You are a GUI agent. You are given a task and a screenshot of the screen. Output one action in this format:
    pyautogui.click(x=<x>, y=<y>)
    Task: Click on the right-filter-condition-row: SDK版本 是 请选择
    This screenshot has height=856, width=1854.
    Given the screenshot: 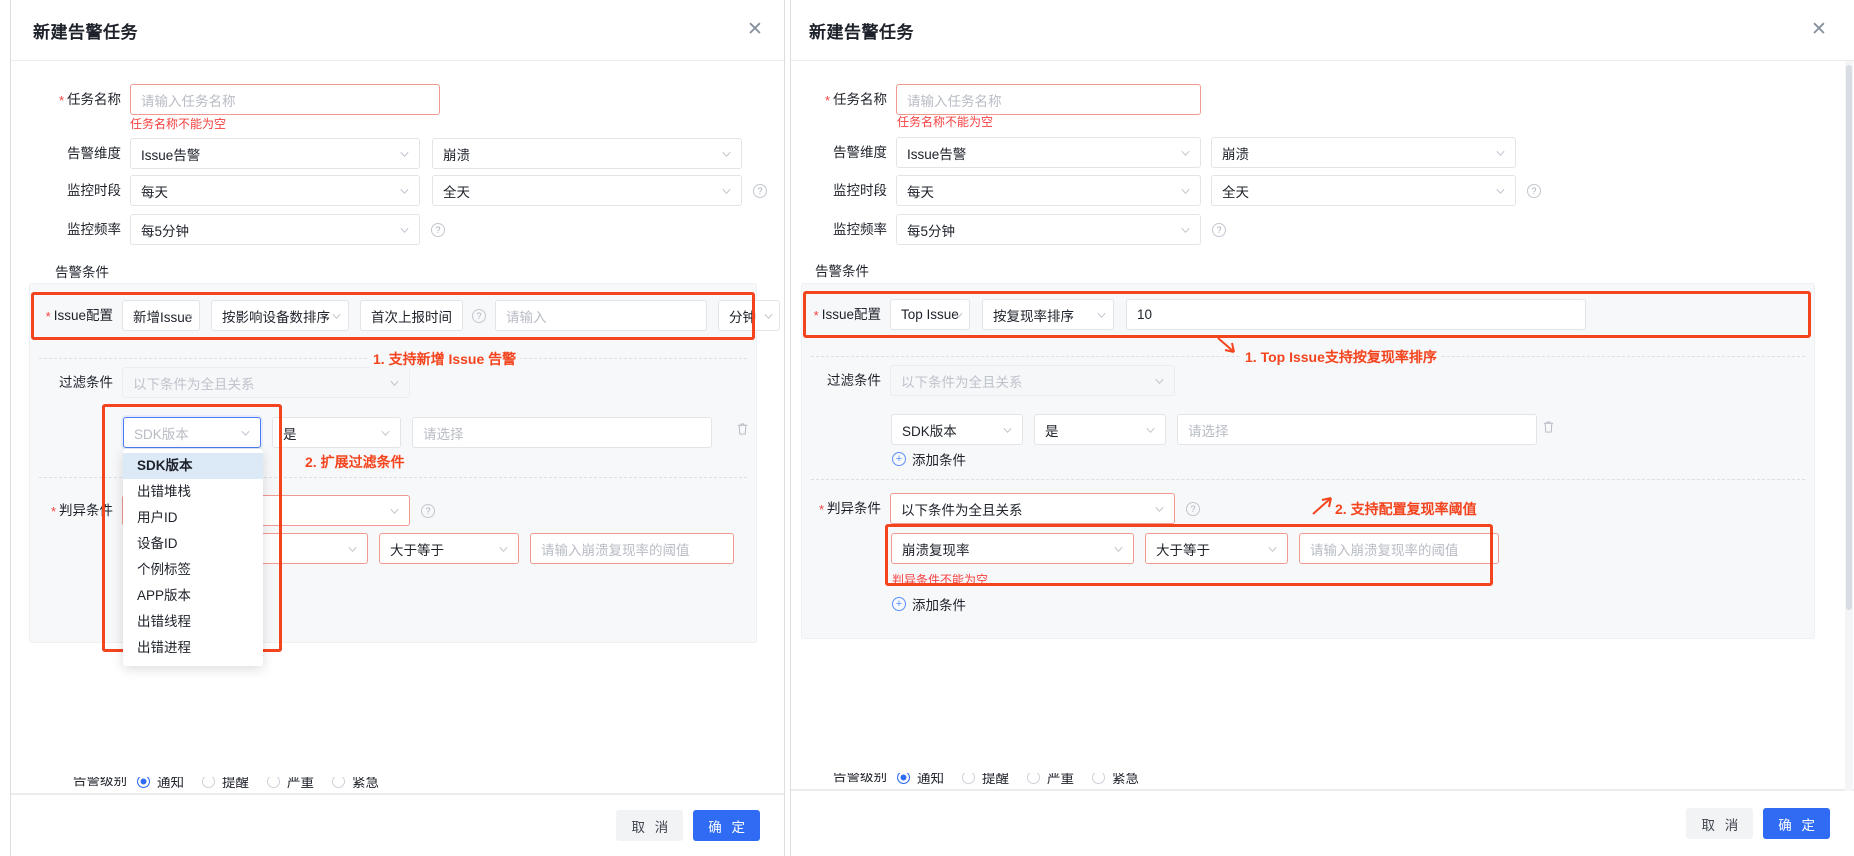 What is the action you would take?
    pyautogui.click(x=1214, y=429)
    